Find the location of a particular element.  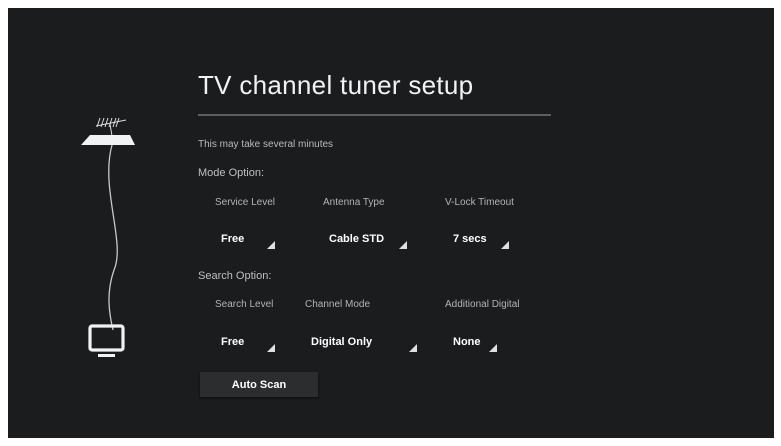

service-level-dropdown: Free is located at coordinates (248, 241).